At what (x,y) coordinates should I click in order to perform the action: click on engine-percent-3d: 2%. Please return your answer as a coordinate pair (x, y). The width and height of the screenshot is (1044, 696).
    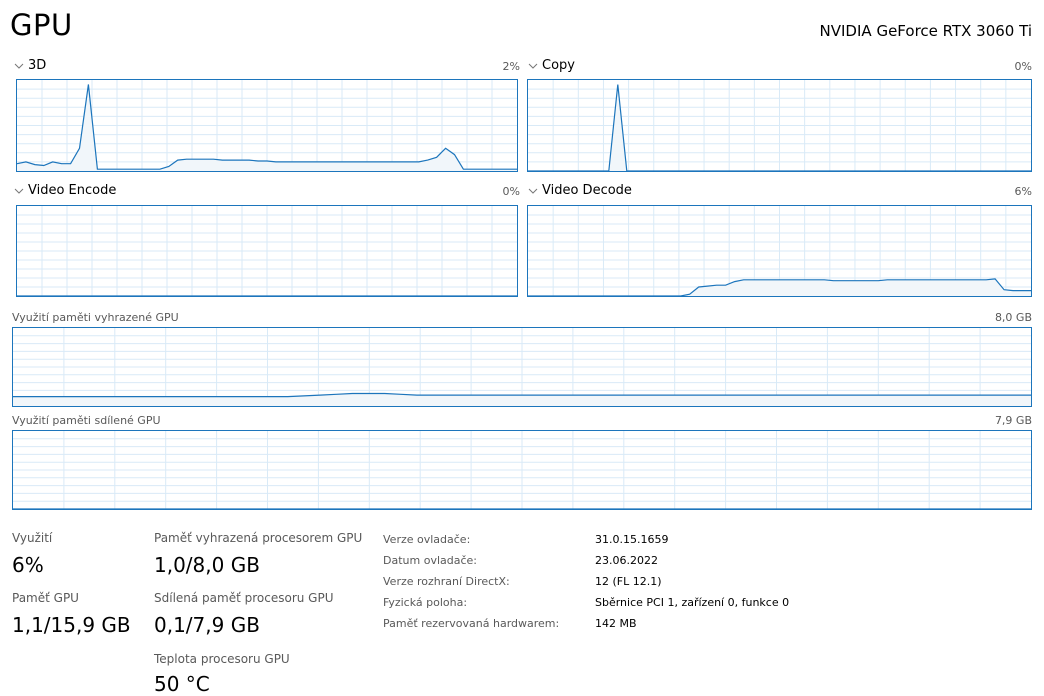
    Looking at the image, I should click on (511, 66).